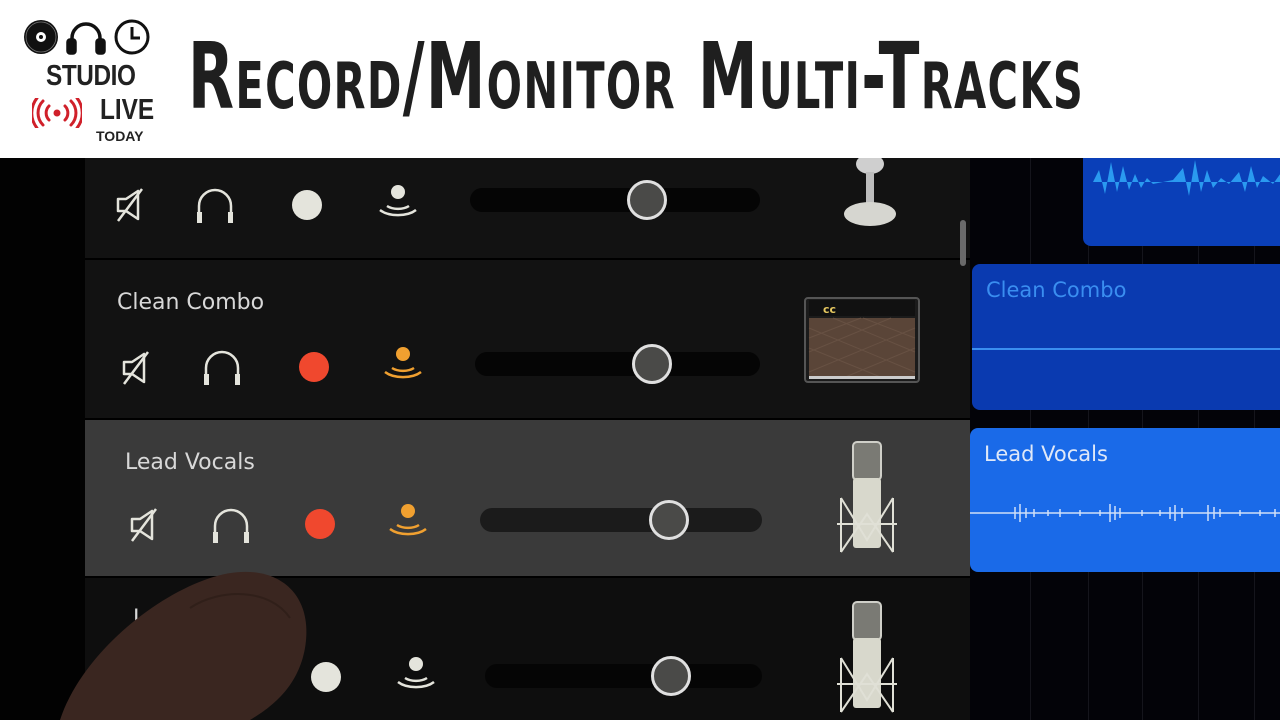 The width and height of the screenshot is (1280, 720). I want to click on region-name: Lead Vocals, so click(1046, 454).